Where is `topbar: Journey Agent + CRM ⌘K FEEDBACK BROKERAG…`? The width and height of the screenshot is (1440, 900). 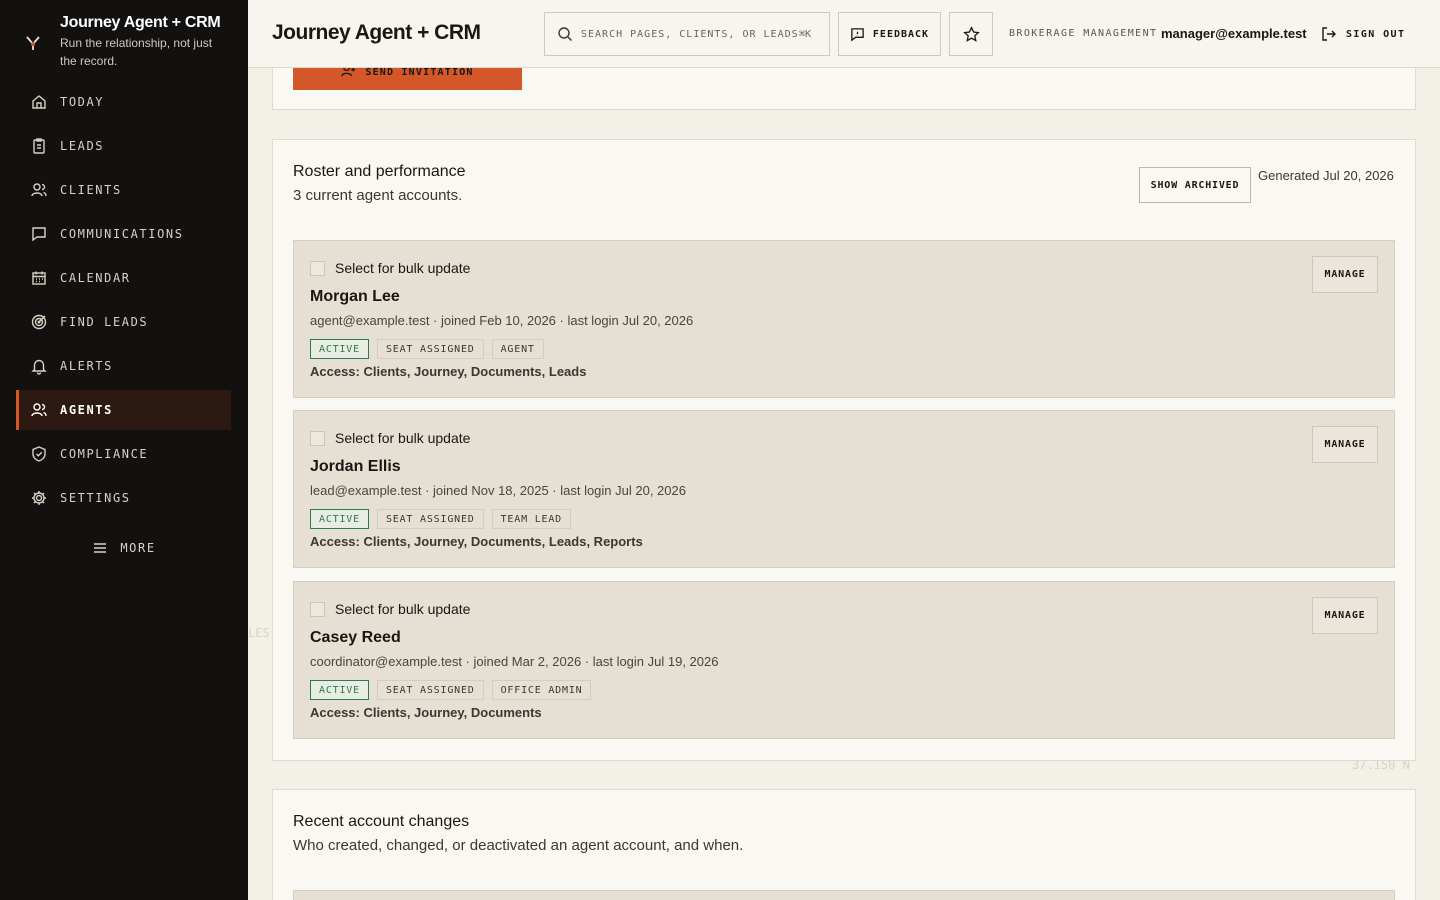 topbar: Journey Agent + CRM ⌘K FEEDBACK BROKERAG… is located at coordinates (844, 34).